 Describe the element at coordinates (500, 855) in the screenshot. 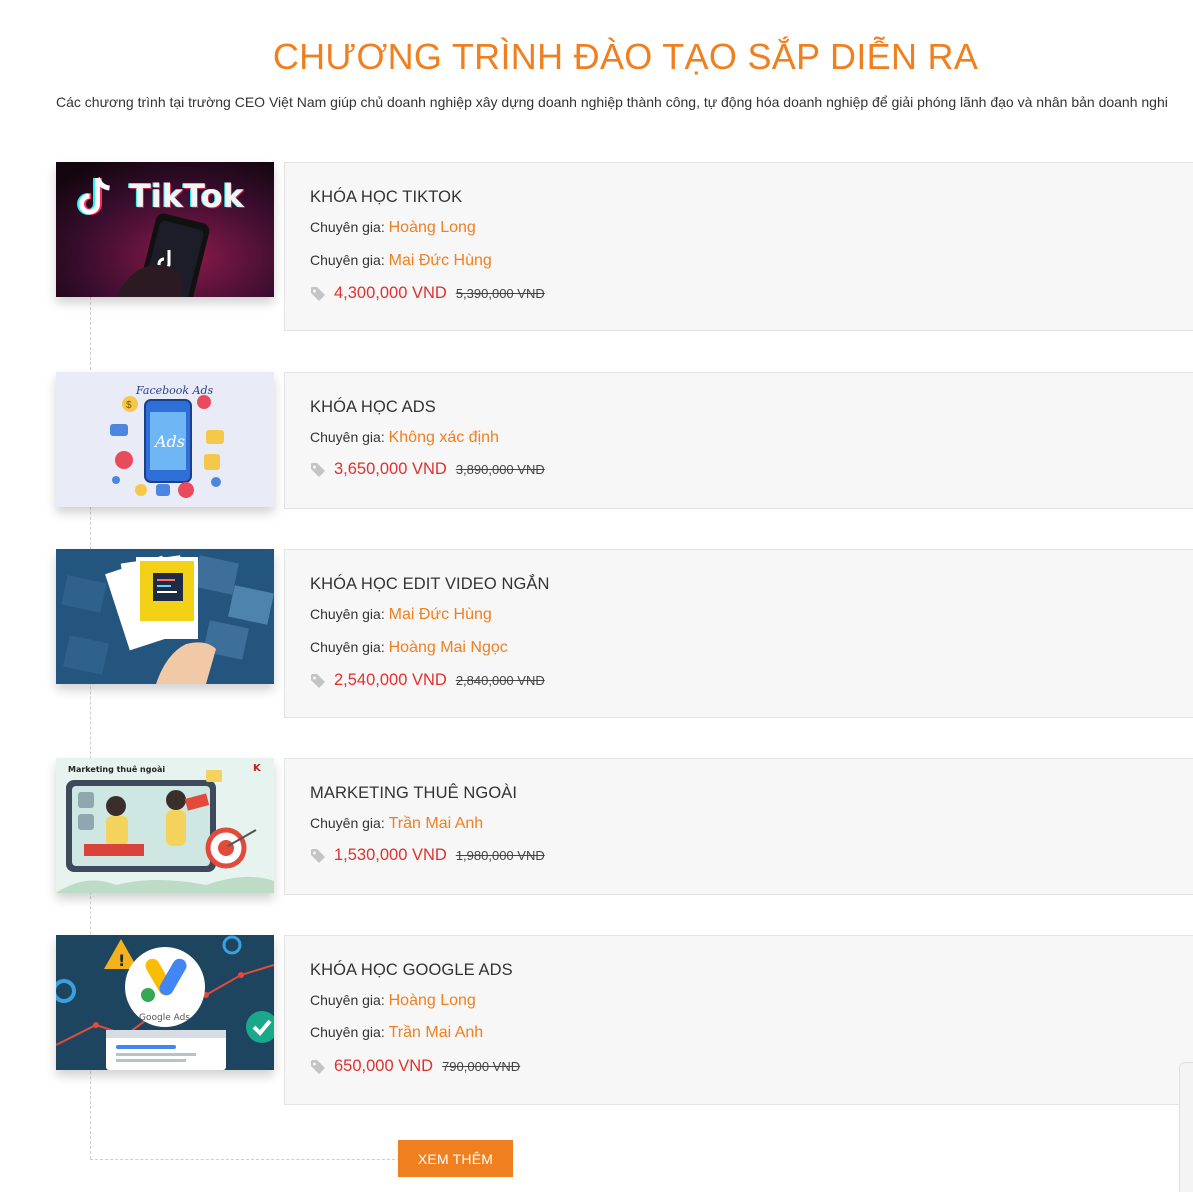

I see `course-old-price: 1,980,000 VND` at that location.